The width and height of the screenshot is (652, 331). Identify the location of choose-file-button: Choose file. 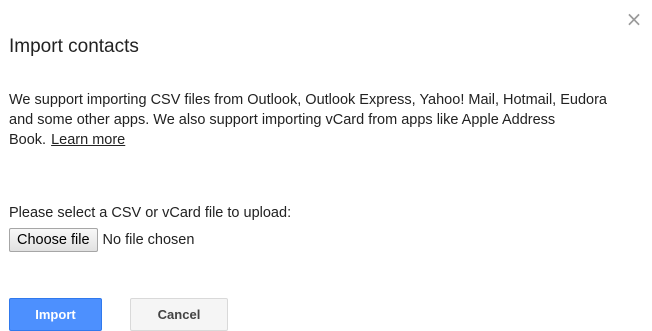
(53, 240).